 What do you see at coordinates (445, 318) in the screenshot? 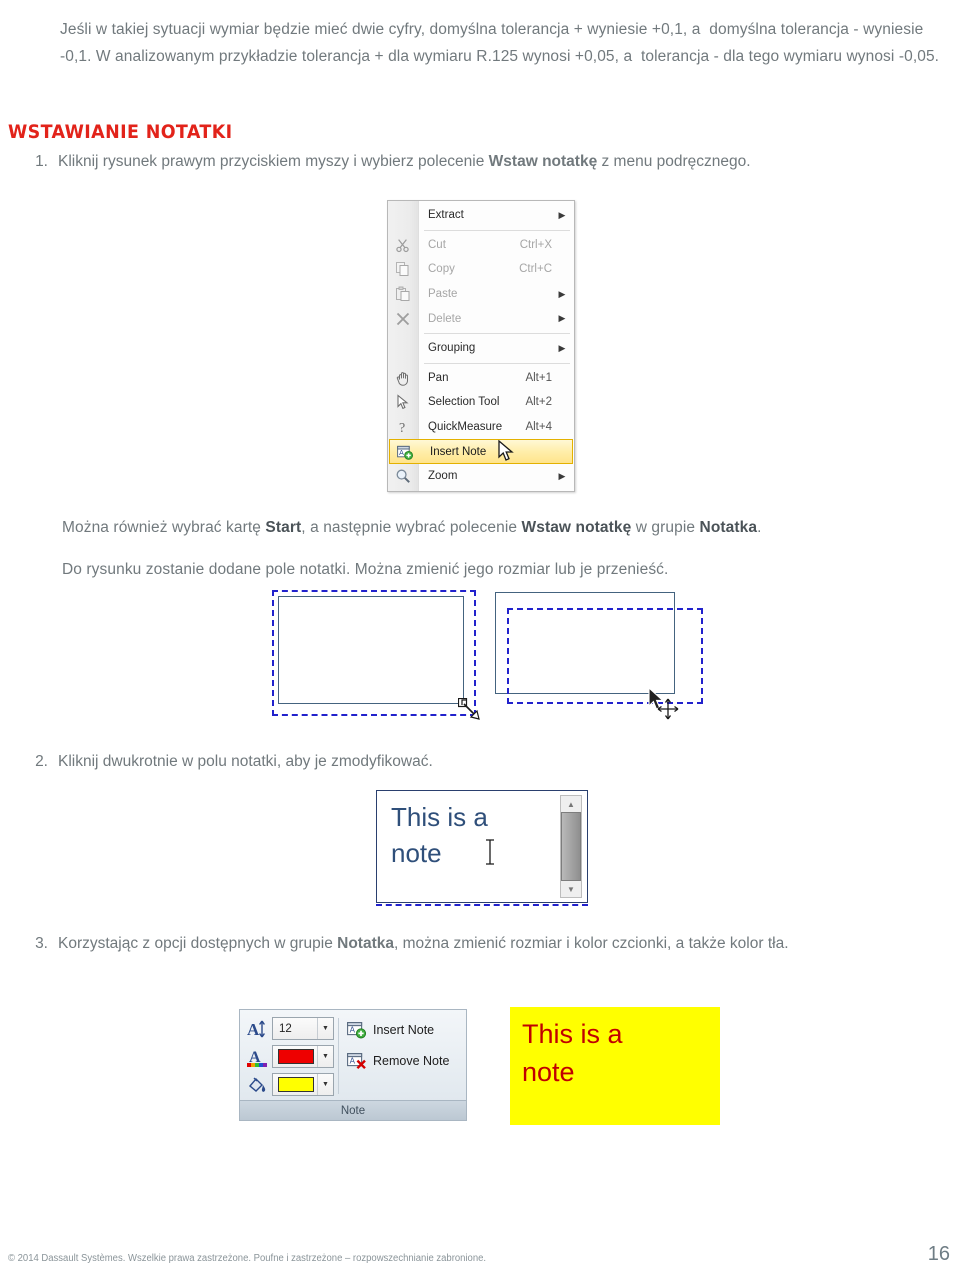
I see `context-menu-item-label: Delete` at bounding box center [445, 318].